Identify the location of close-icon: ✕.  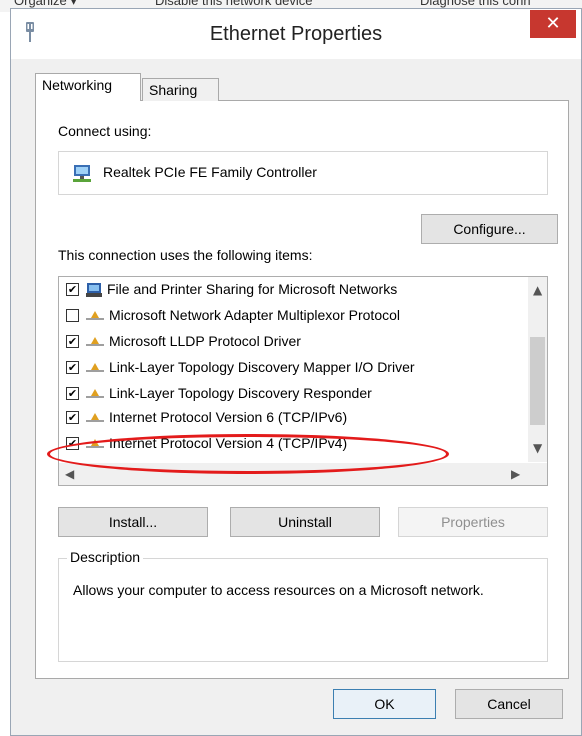
(553, 23).